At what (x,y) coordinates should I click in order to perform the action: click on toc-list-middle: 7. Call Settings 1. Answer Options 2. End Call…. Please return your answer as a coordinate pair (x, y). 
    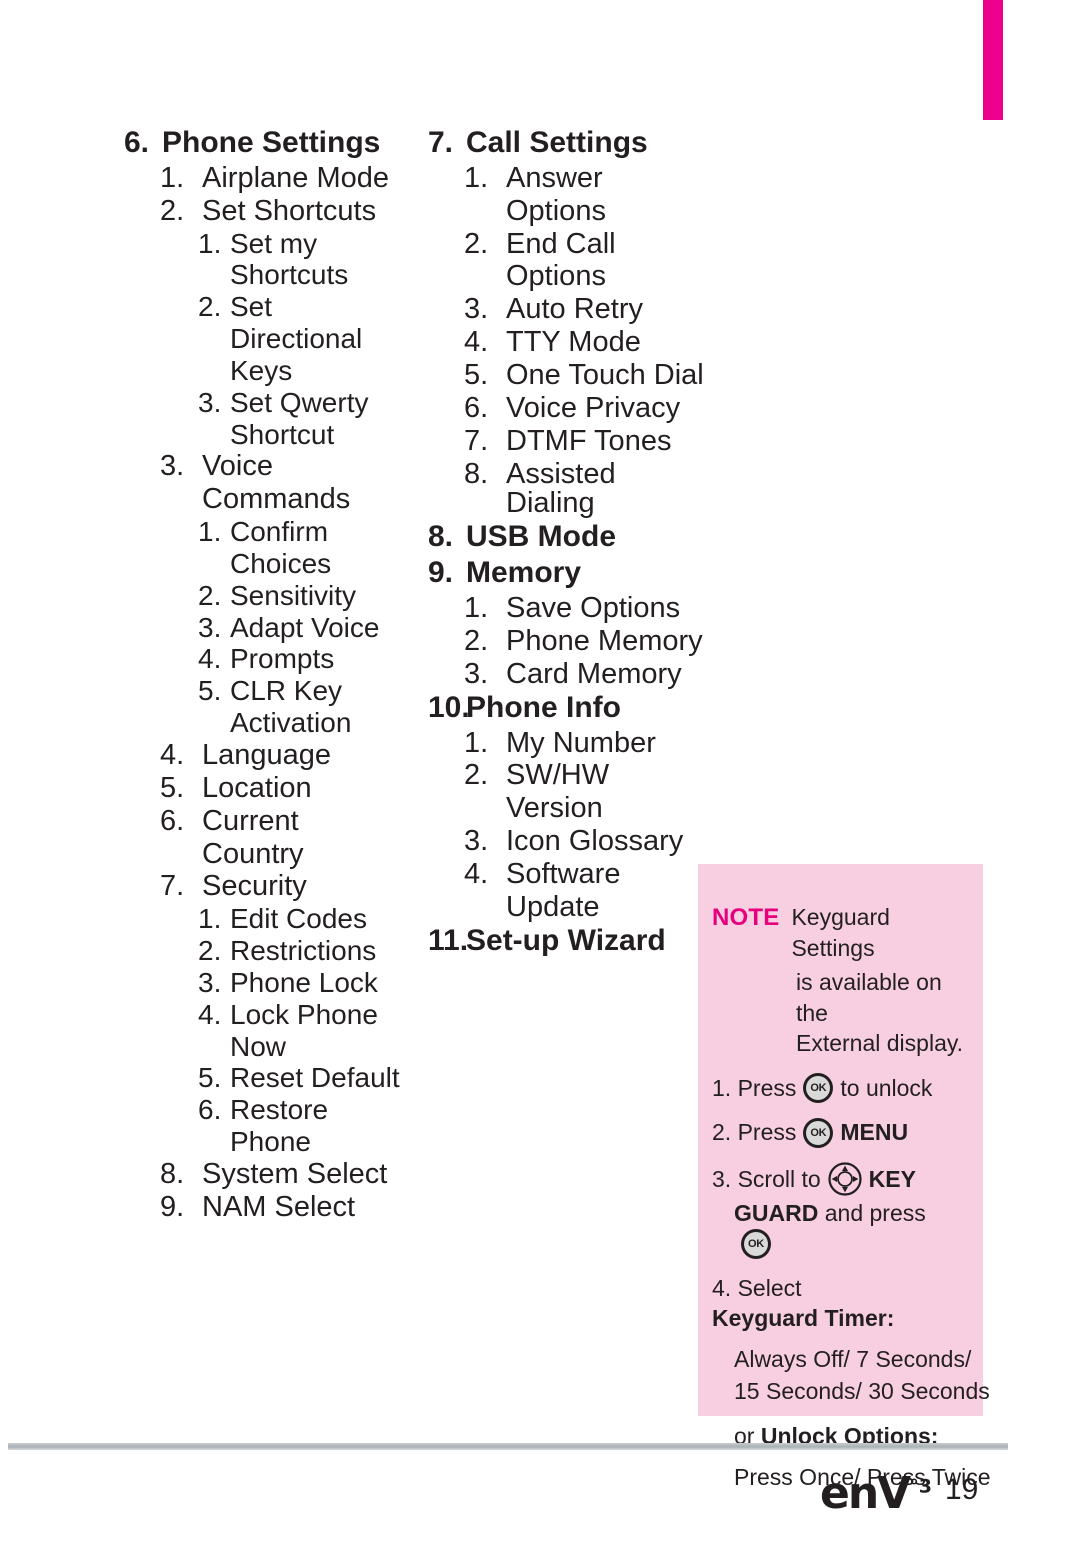
    Looking at the image, I should click on (568, 541).